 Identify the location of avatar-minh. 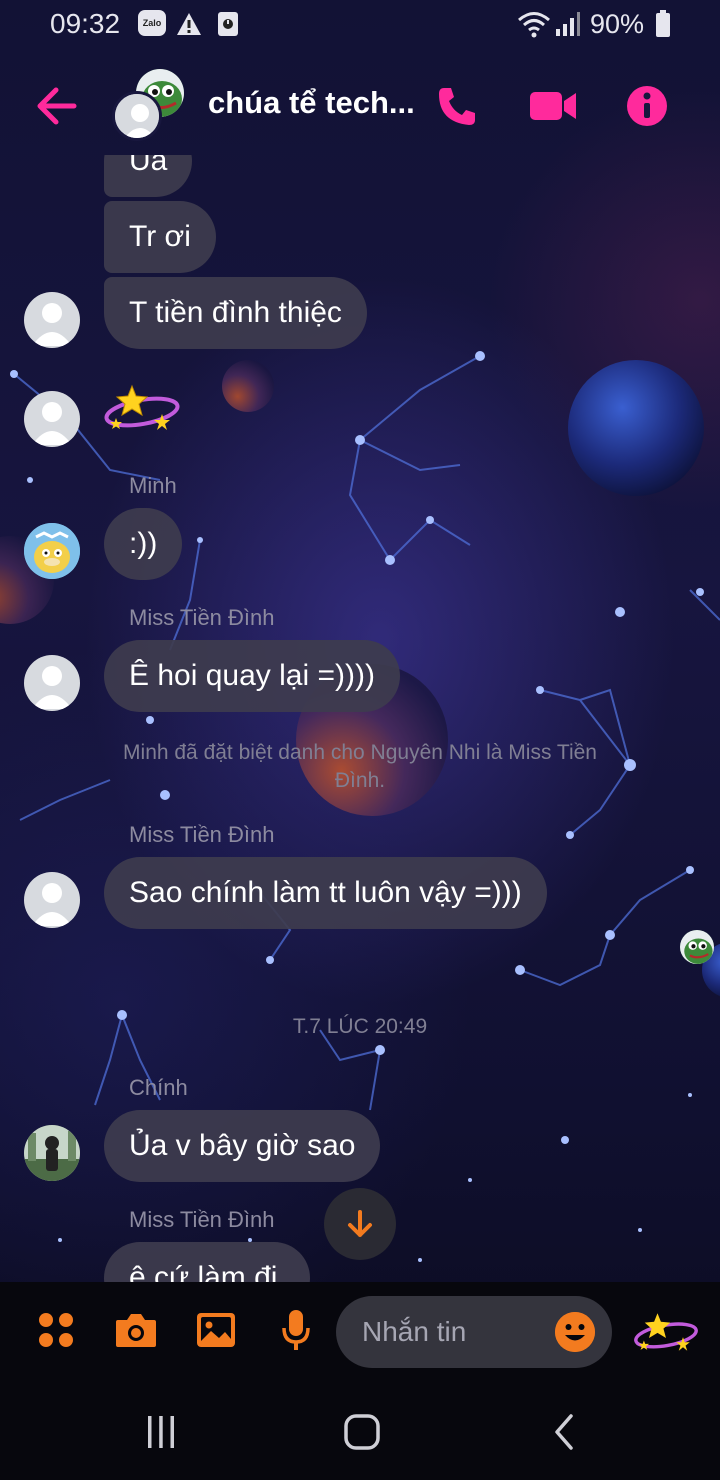
(52, 551).